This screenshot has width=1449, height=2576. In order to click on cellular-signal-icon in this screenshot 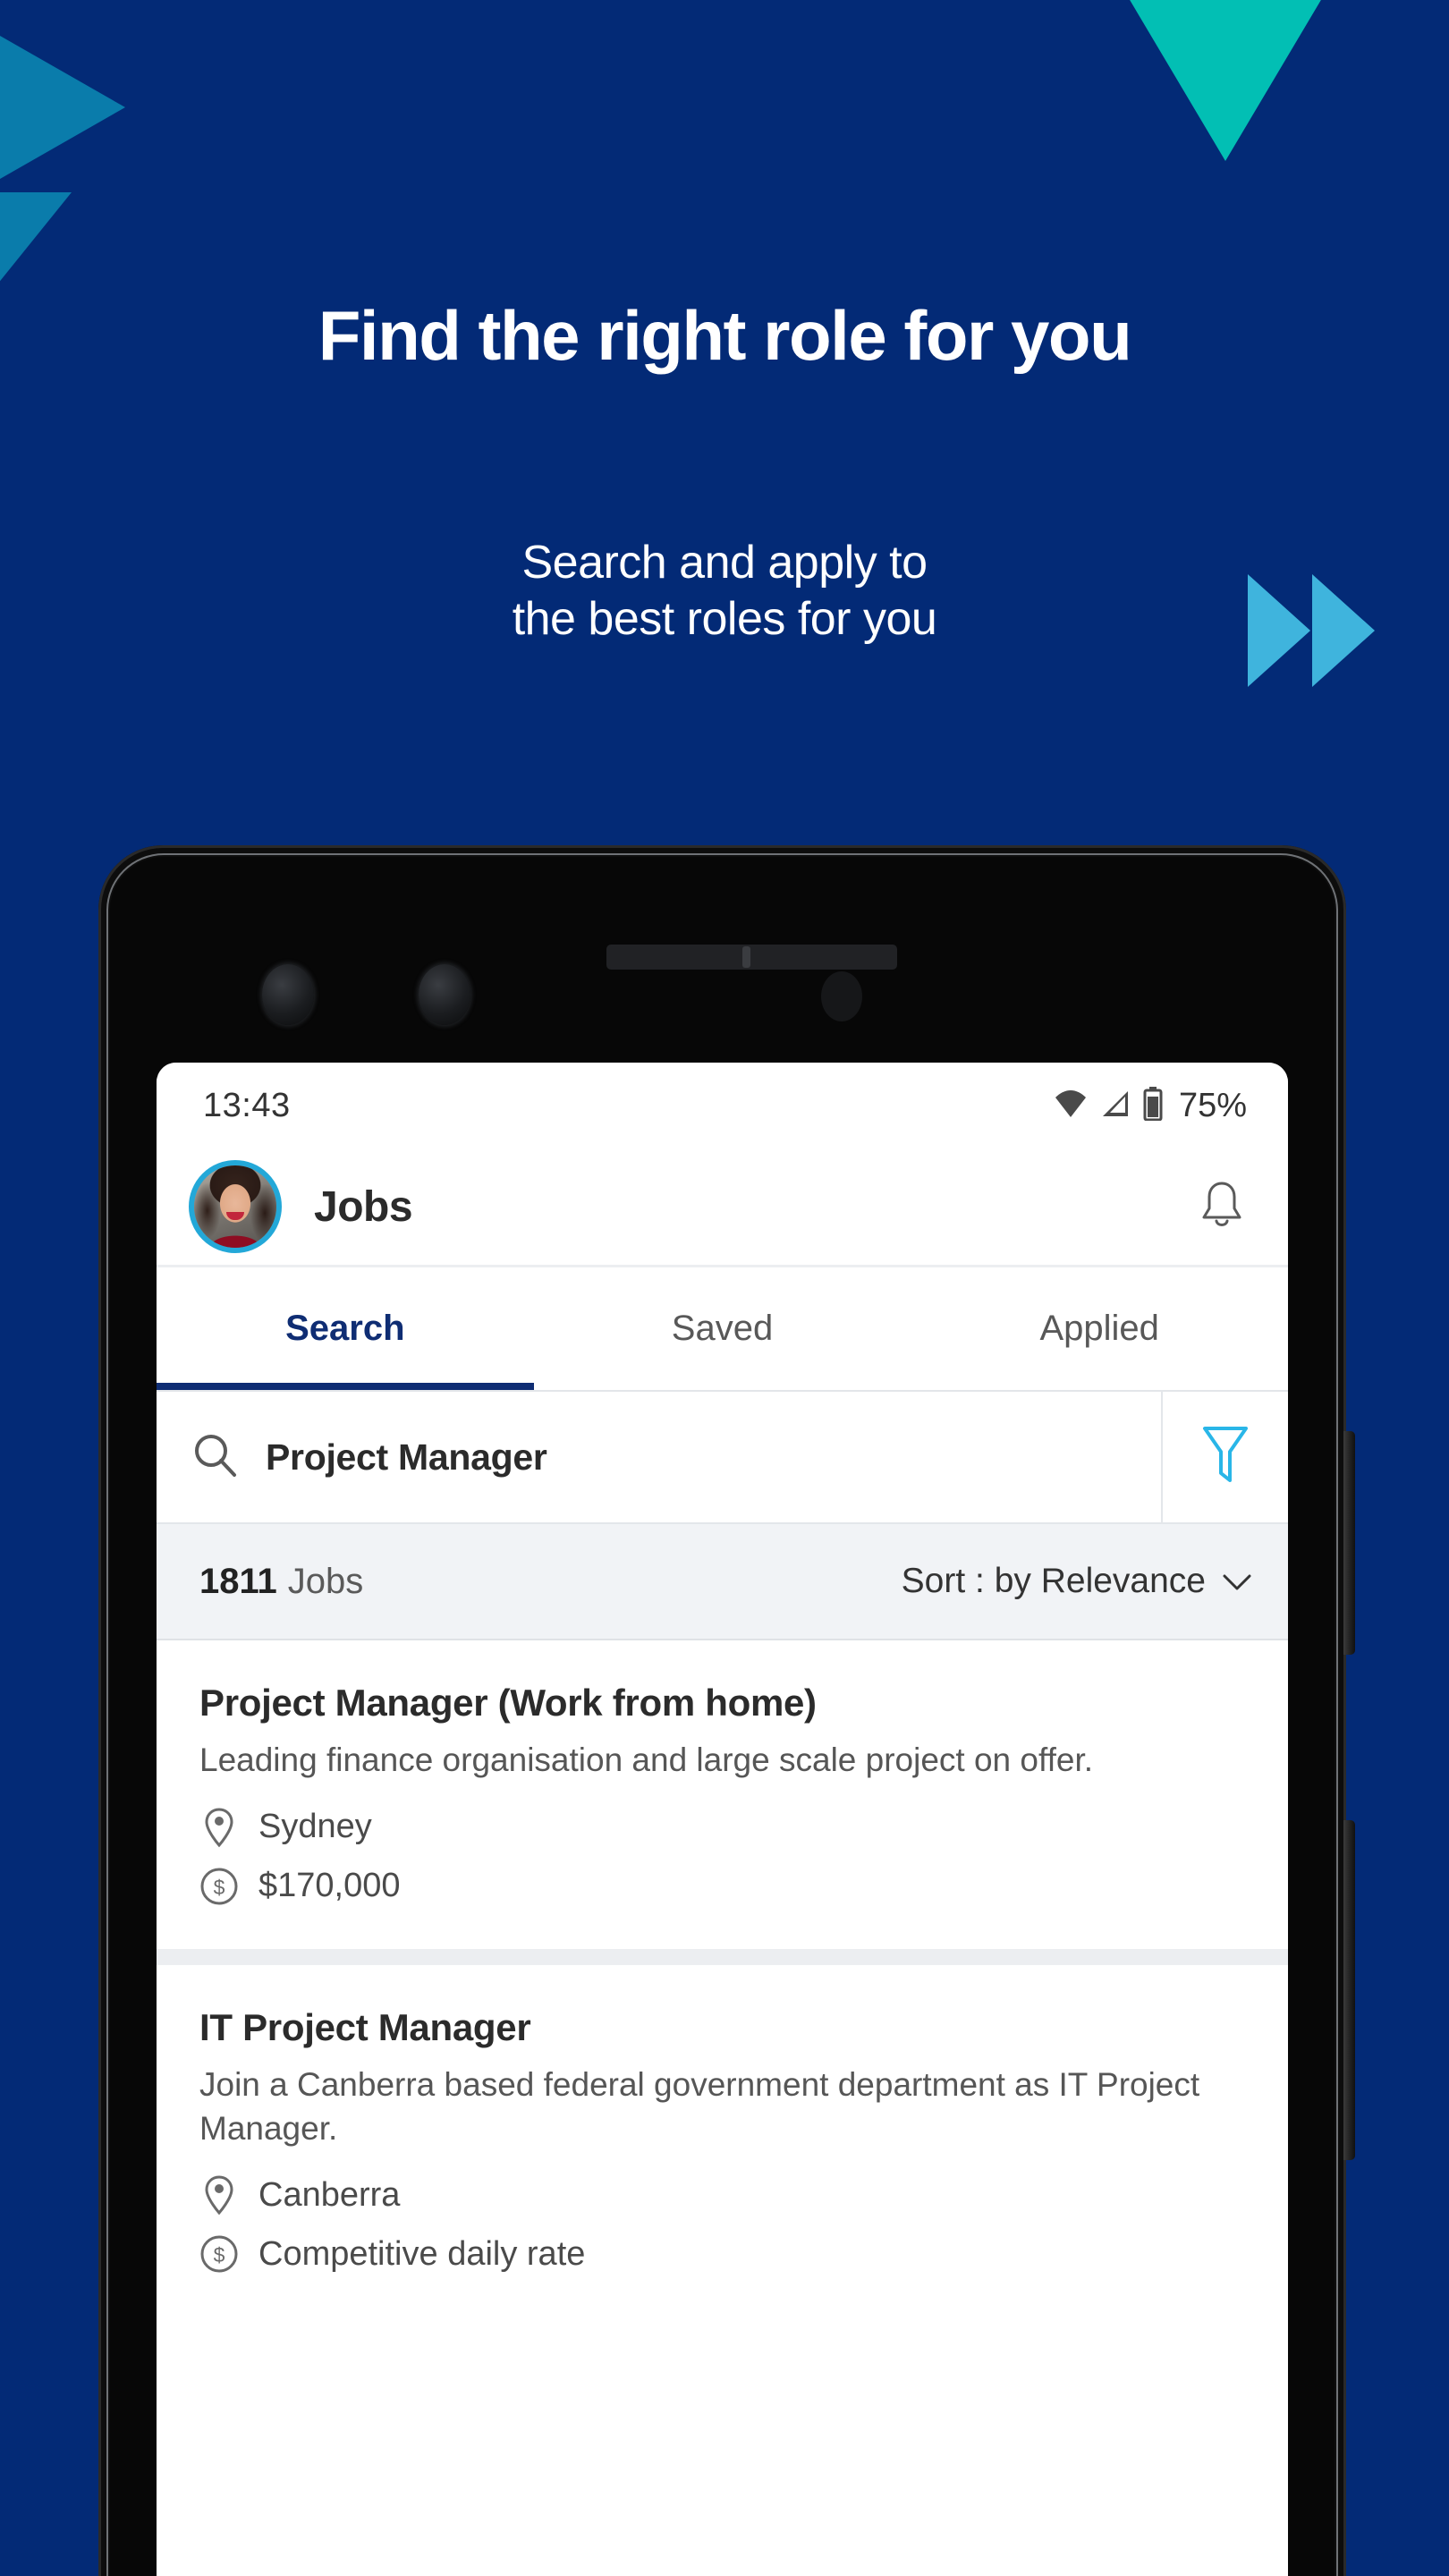, I will do `click(1115, 1106)`.